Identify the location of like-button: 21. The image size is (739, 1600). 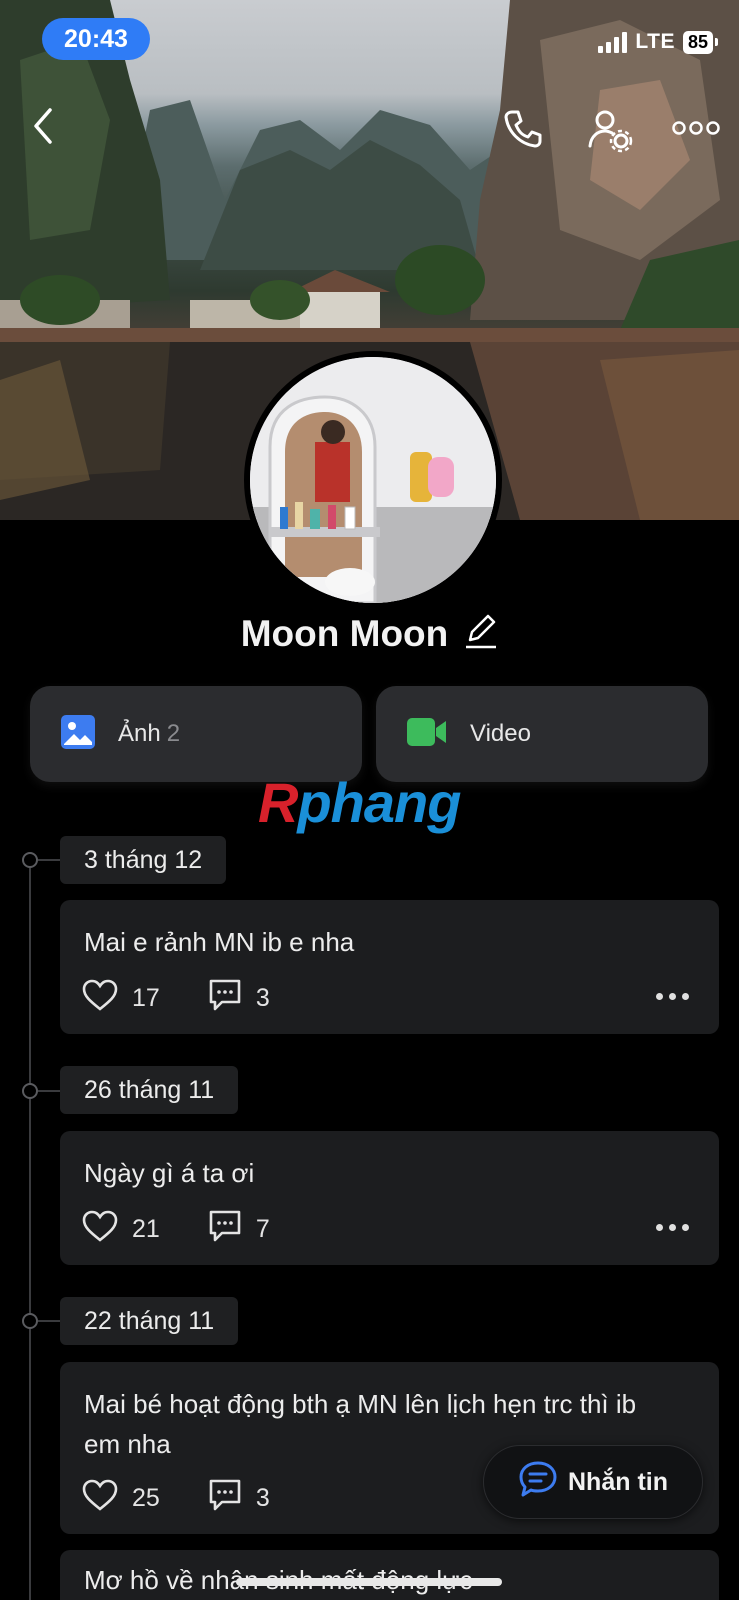
(121, 1229).